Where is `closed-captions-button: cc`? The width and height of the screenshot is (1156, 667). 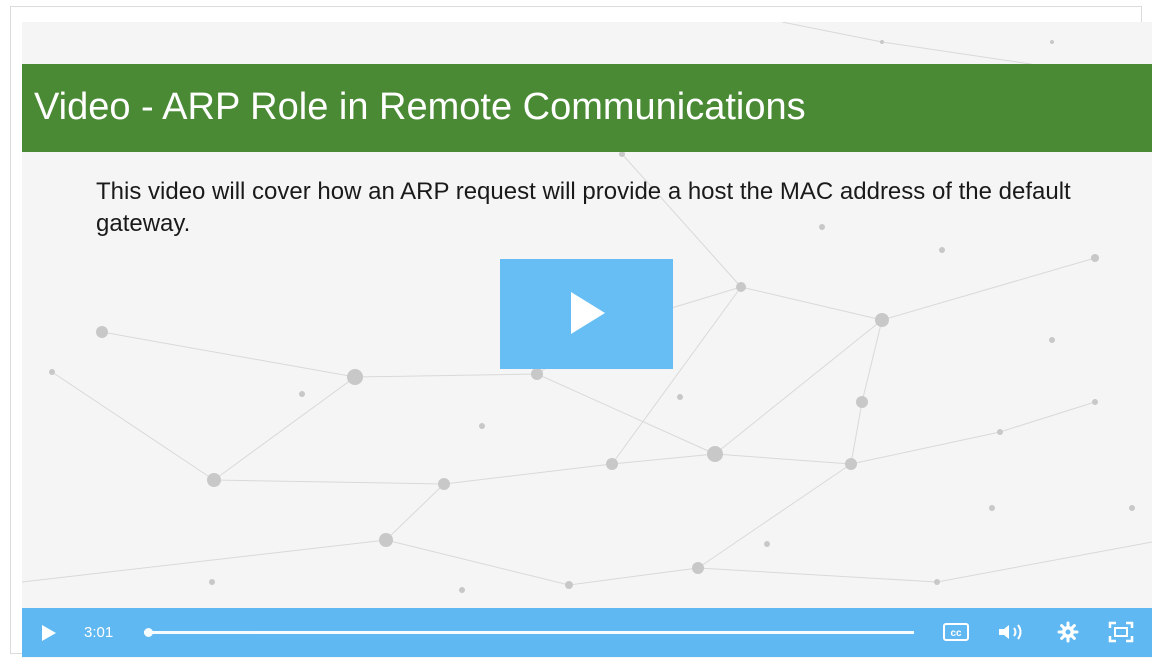 closed-captions-button: cc is located at coordinates (956, 632).